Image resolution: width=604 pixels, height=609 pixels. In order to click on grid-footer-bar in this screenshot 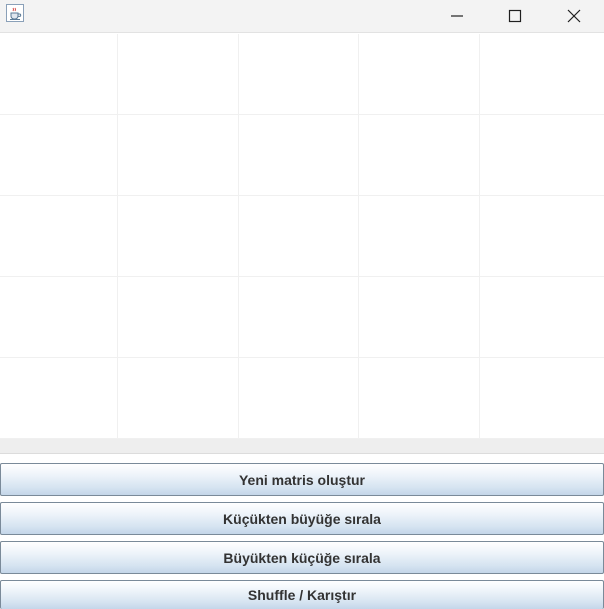, I will do `click(302, 446)`.